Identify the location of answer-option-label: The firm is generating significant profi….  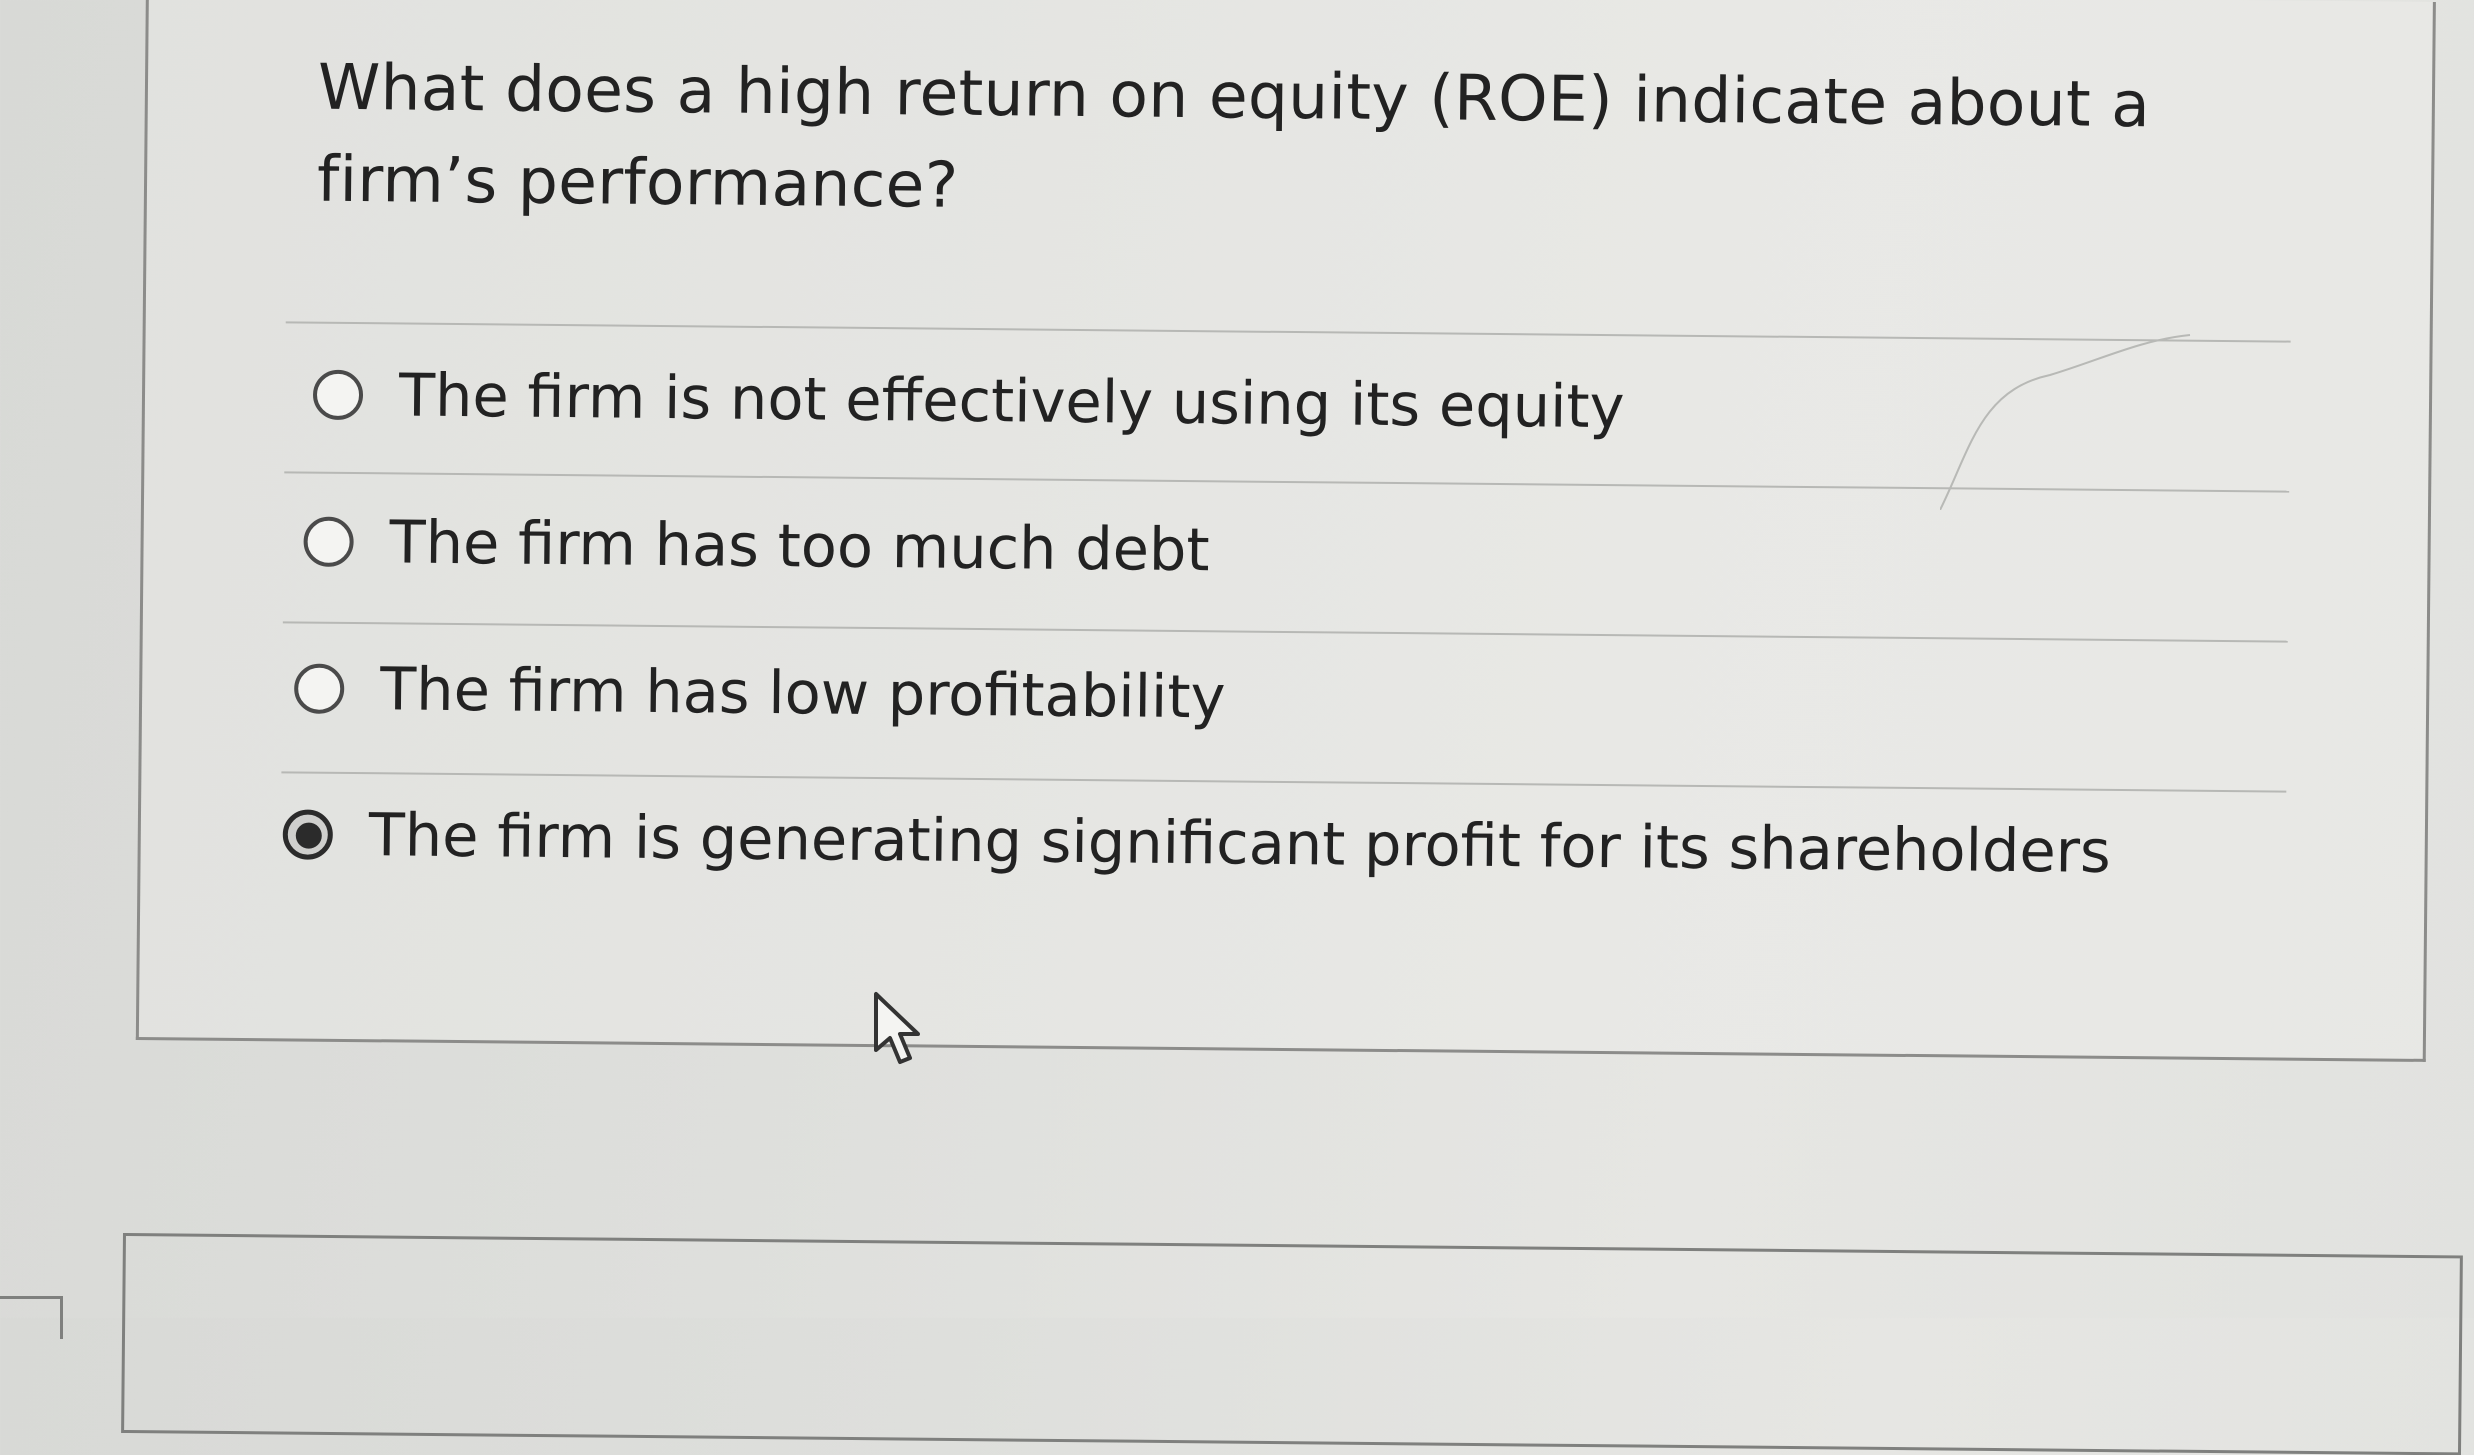
(1240, 843).